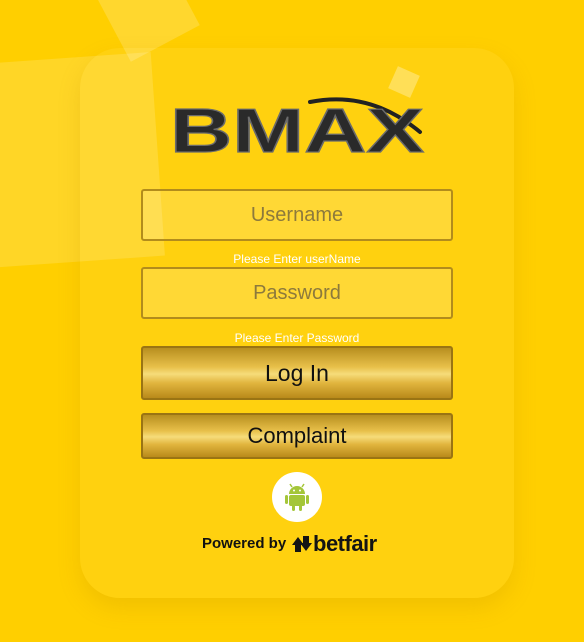  Describe the element at coordinates (297, 436) in the screenshot. I see `complaint-button: Complaint` at that location.